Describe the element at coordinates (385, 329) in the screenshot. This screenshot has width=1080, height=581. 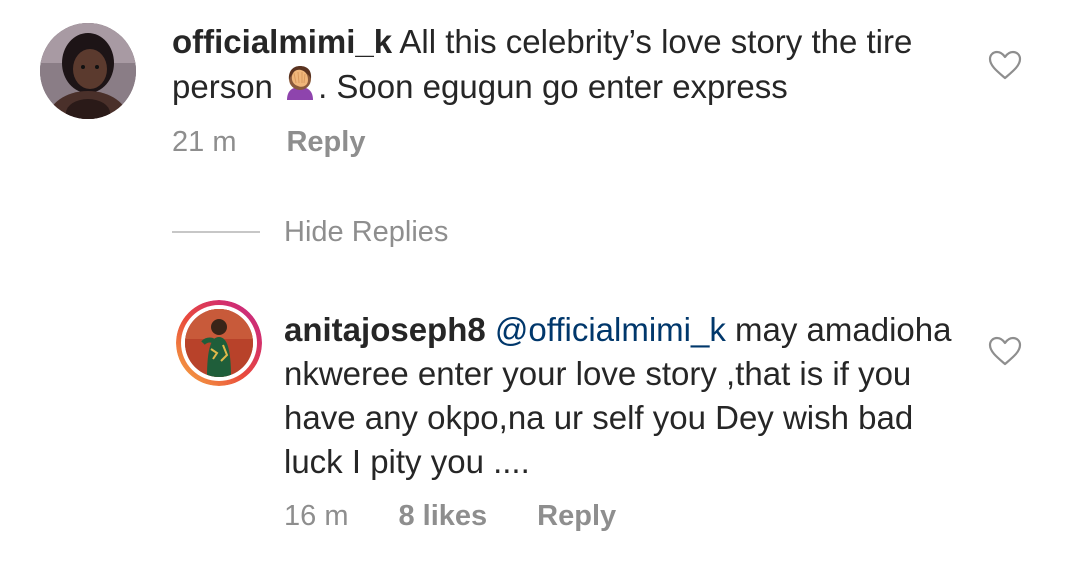
I see `reply-username: anitajoseph8` at that location.